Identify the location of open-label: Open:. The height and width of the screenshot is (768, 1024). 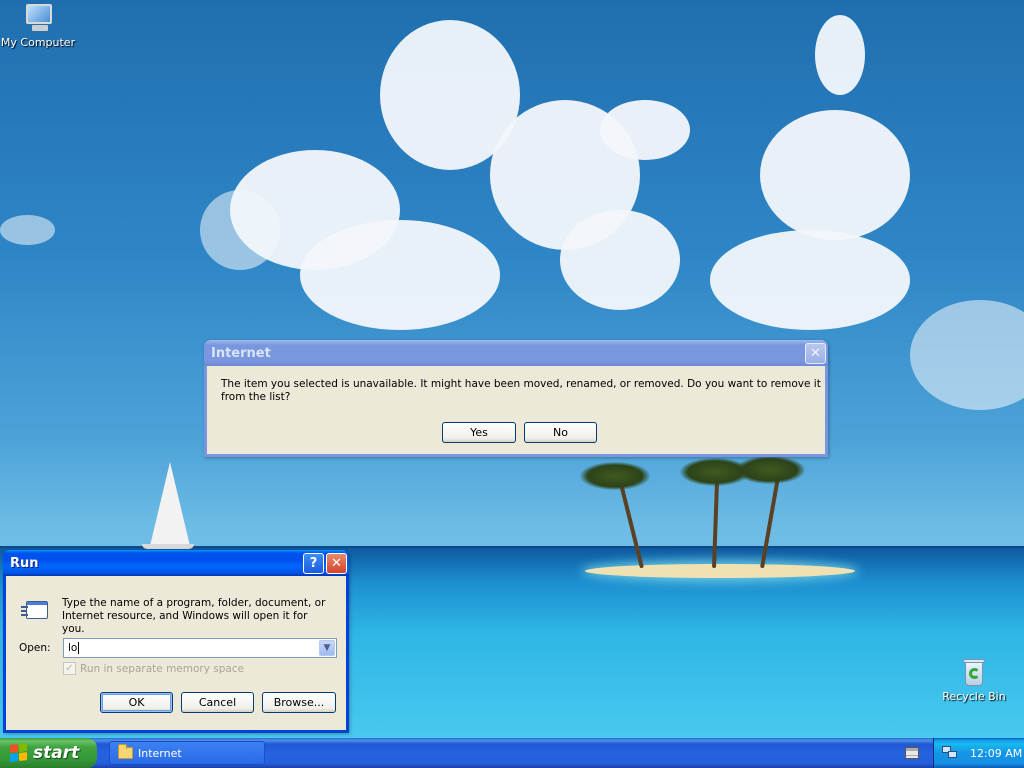
(35, 648).